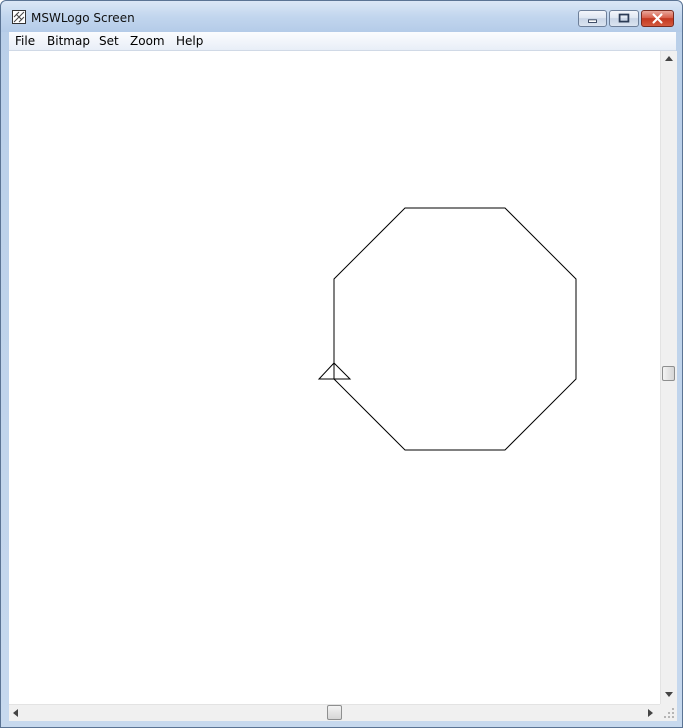  Describe the element at coordinates (342, 41) in the screenshot. I see `menu-bar: File Bitmap Set Zoom Help` at that location.